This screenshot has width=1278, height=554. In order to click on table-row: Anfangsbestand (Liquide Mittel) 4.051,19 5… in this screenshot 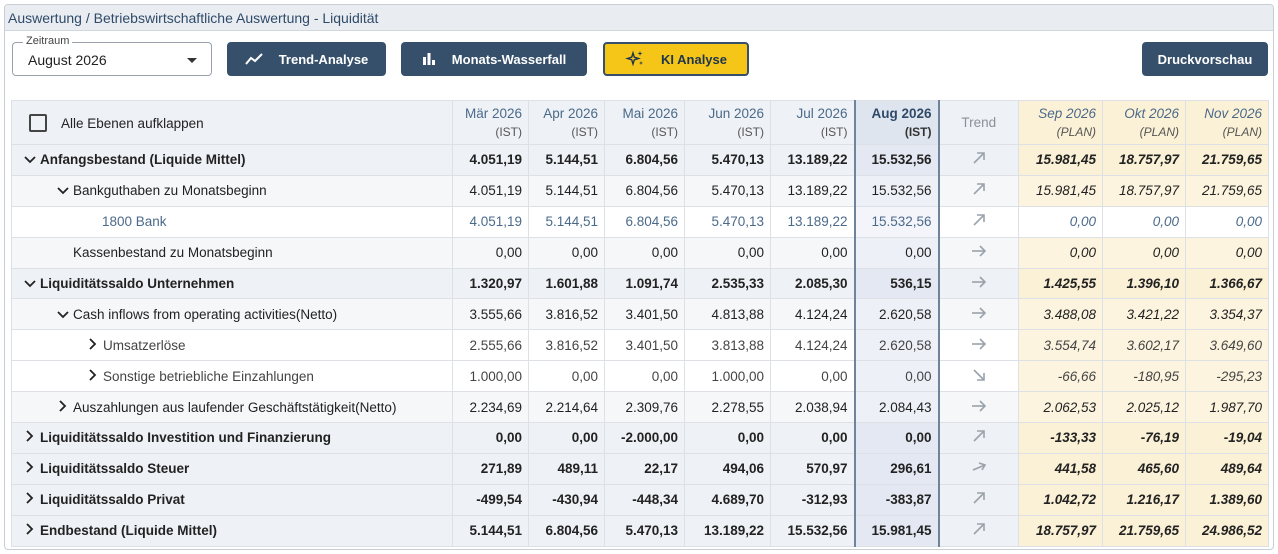, I will do `click(640, 160)`.